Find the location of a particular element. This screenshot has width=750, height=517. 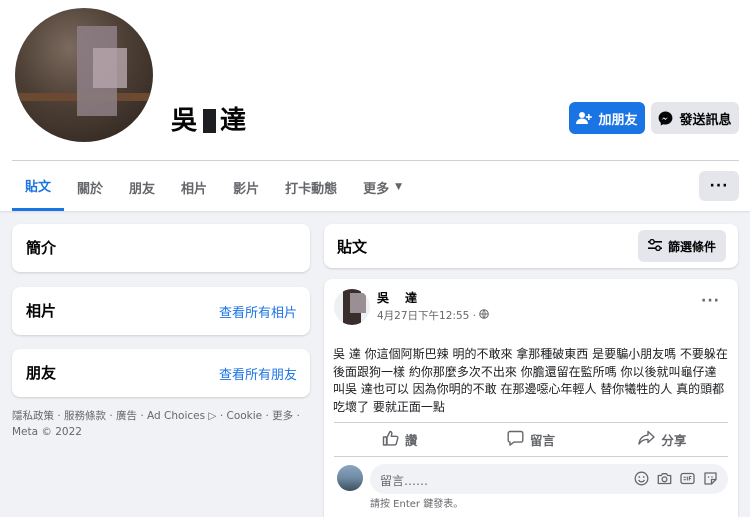

viewer-avatar is located at coordinates (350, 478).